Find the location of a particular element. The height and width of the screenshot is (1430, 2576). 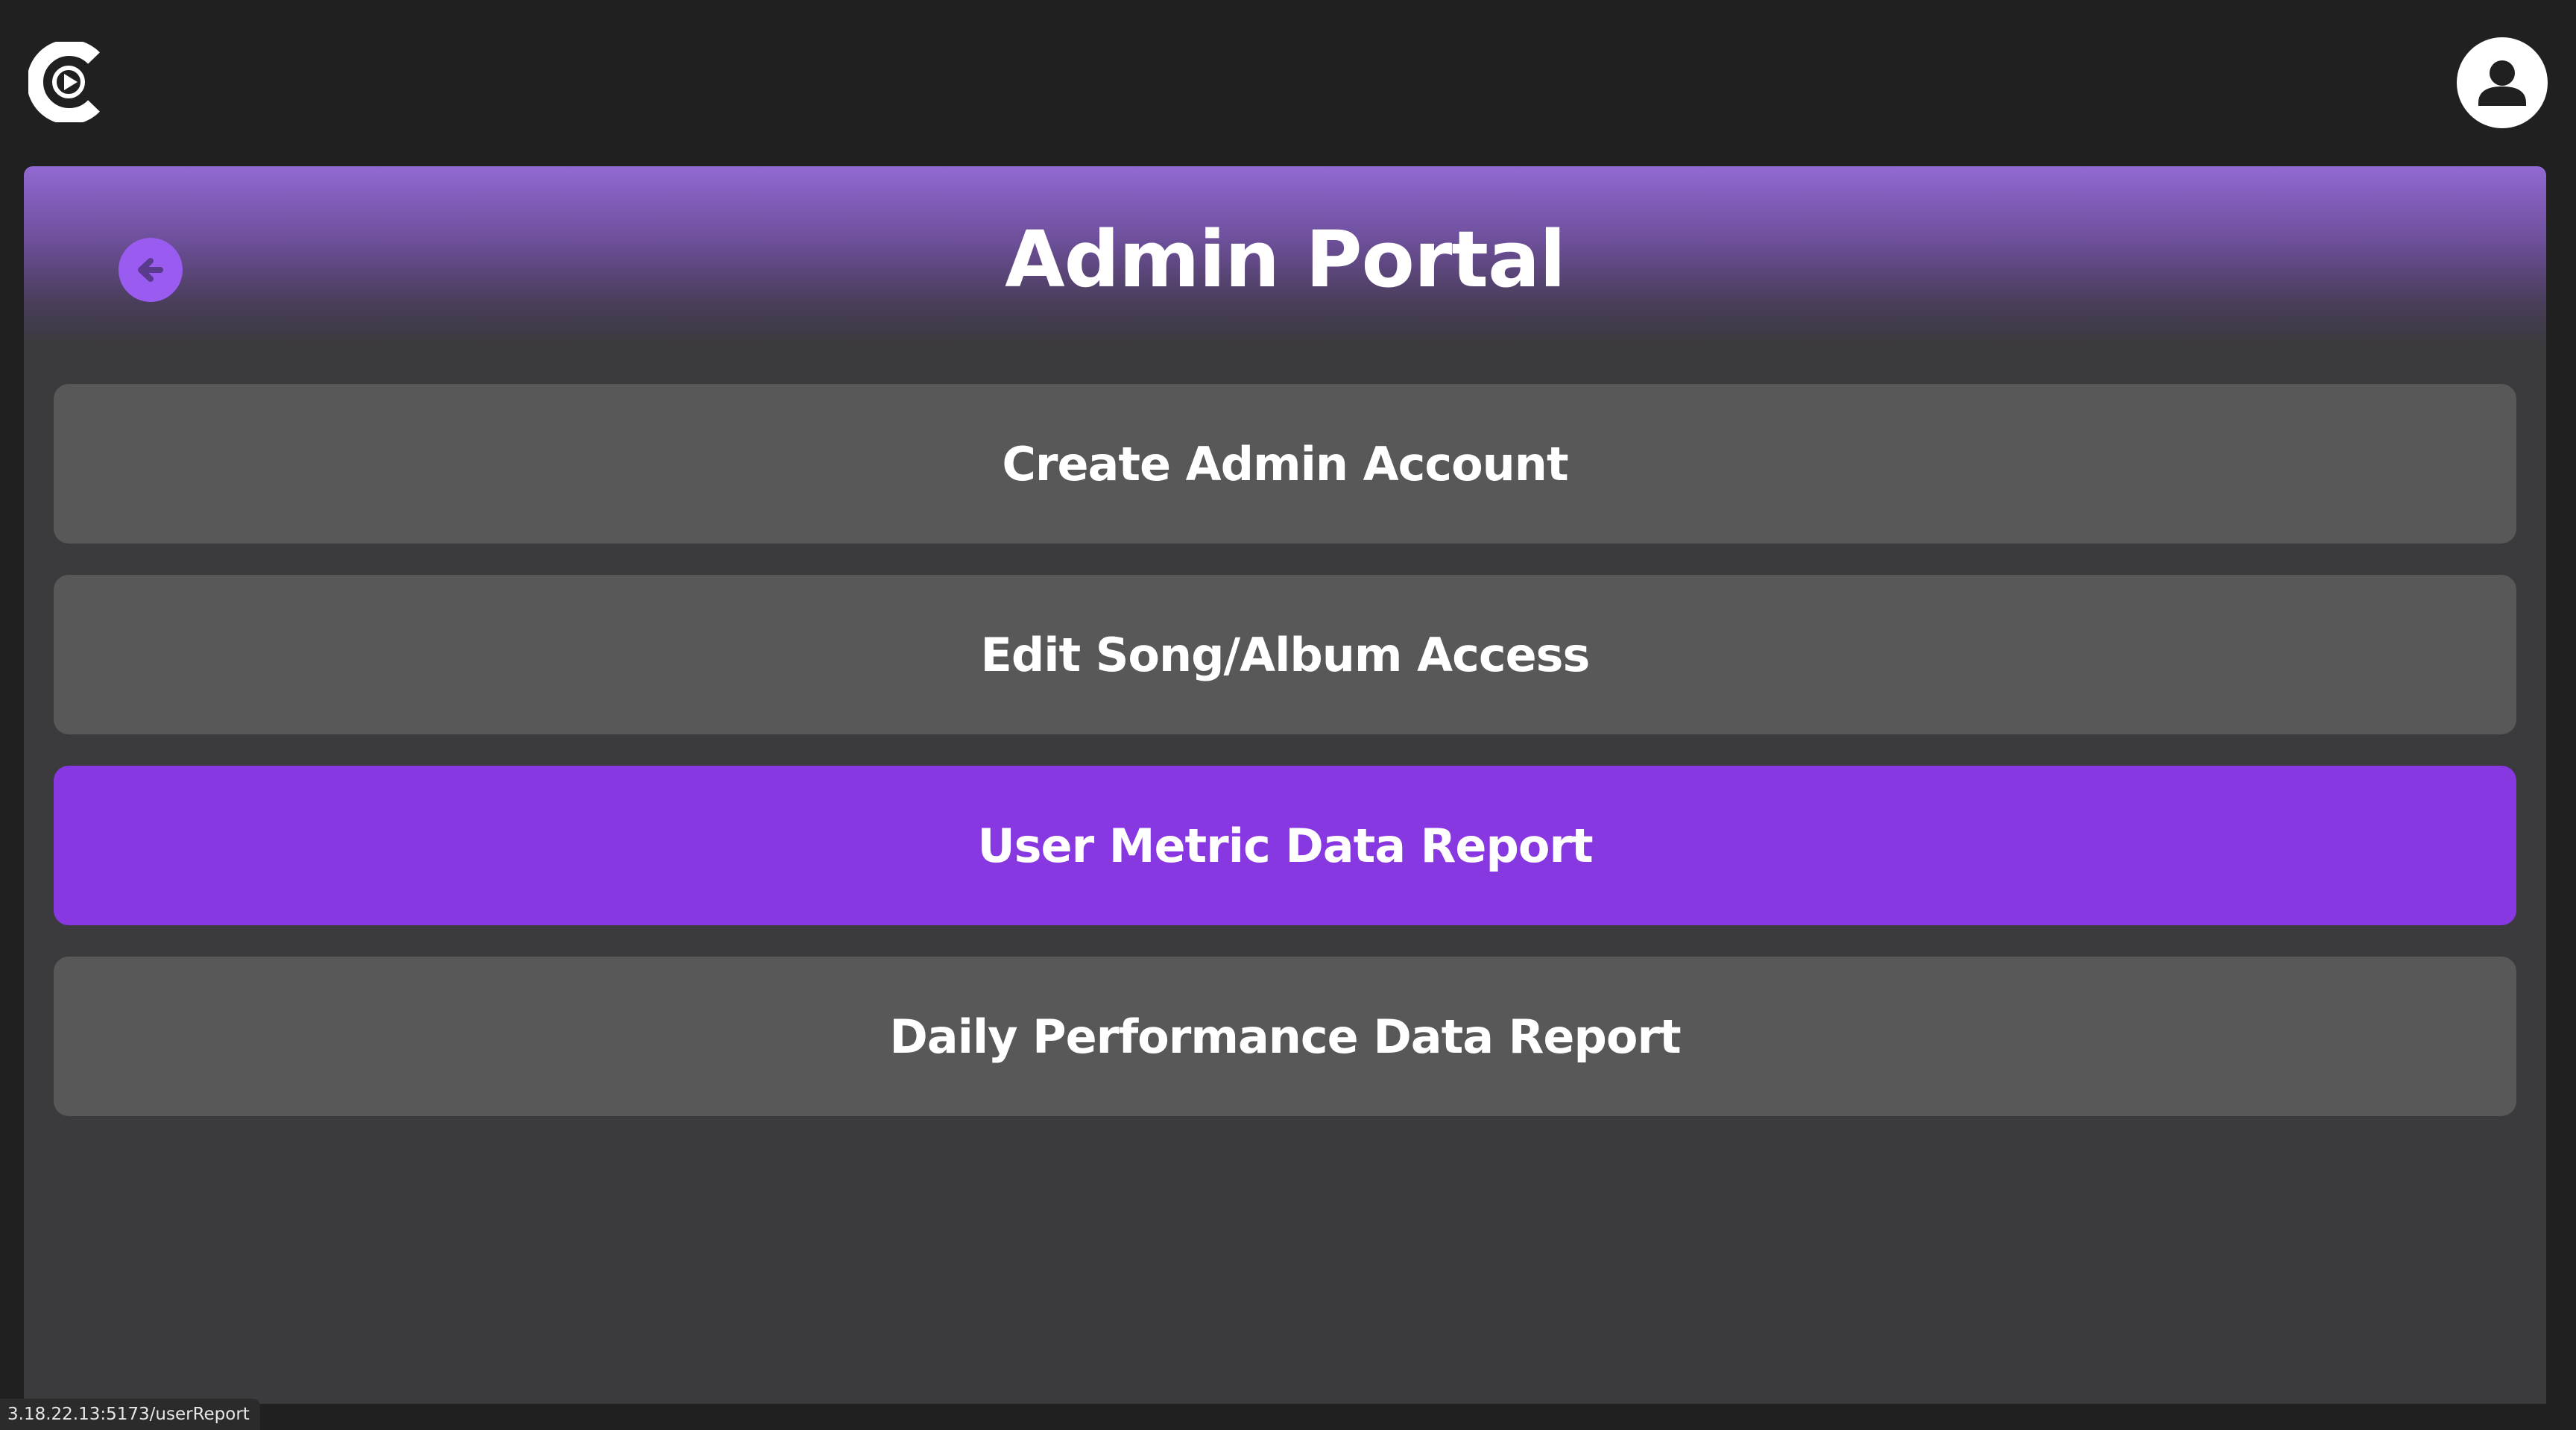

user-metric-data-report-button: User Metric Data Report is located at coordinates (1285, 845).